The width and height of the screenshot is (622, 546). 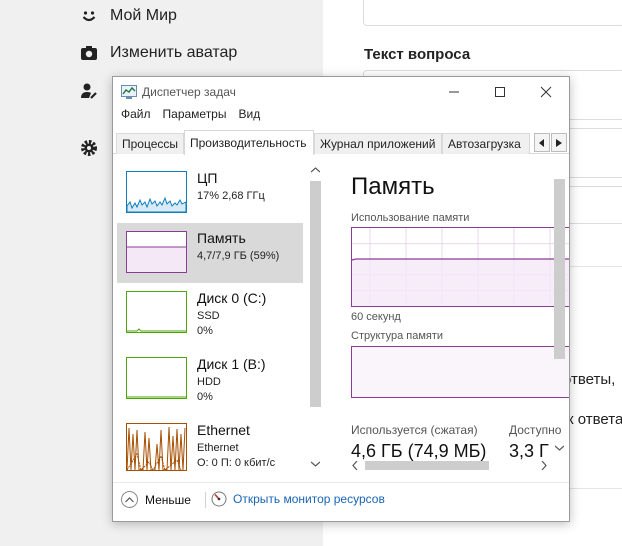 What do you see at coordinates (209, 382) in the screenshot?
I see `resource-detail: HDD` at bounding box center [209, 382].